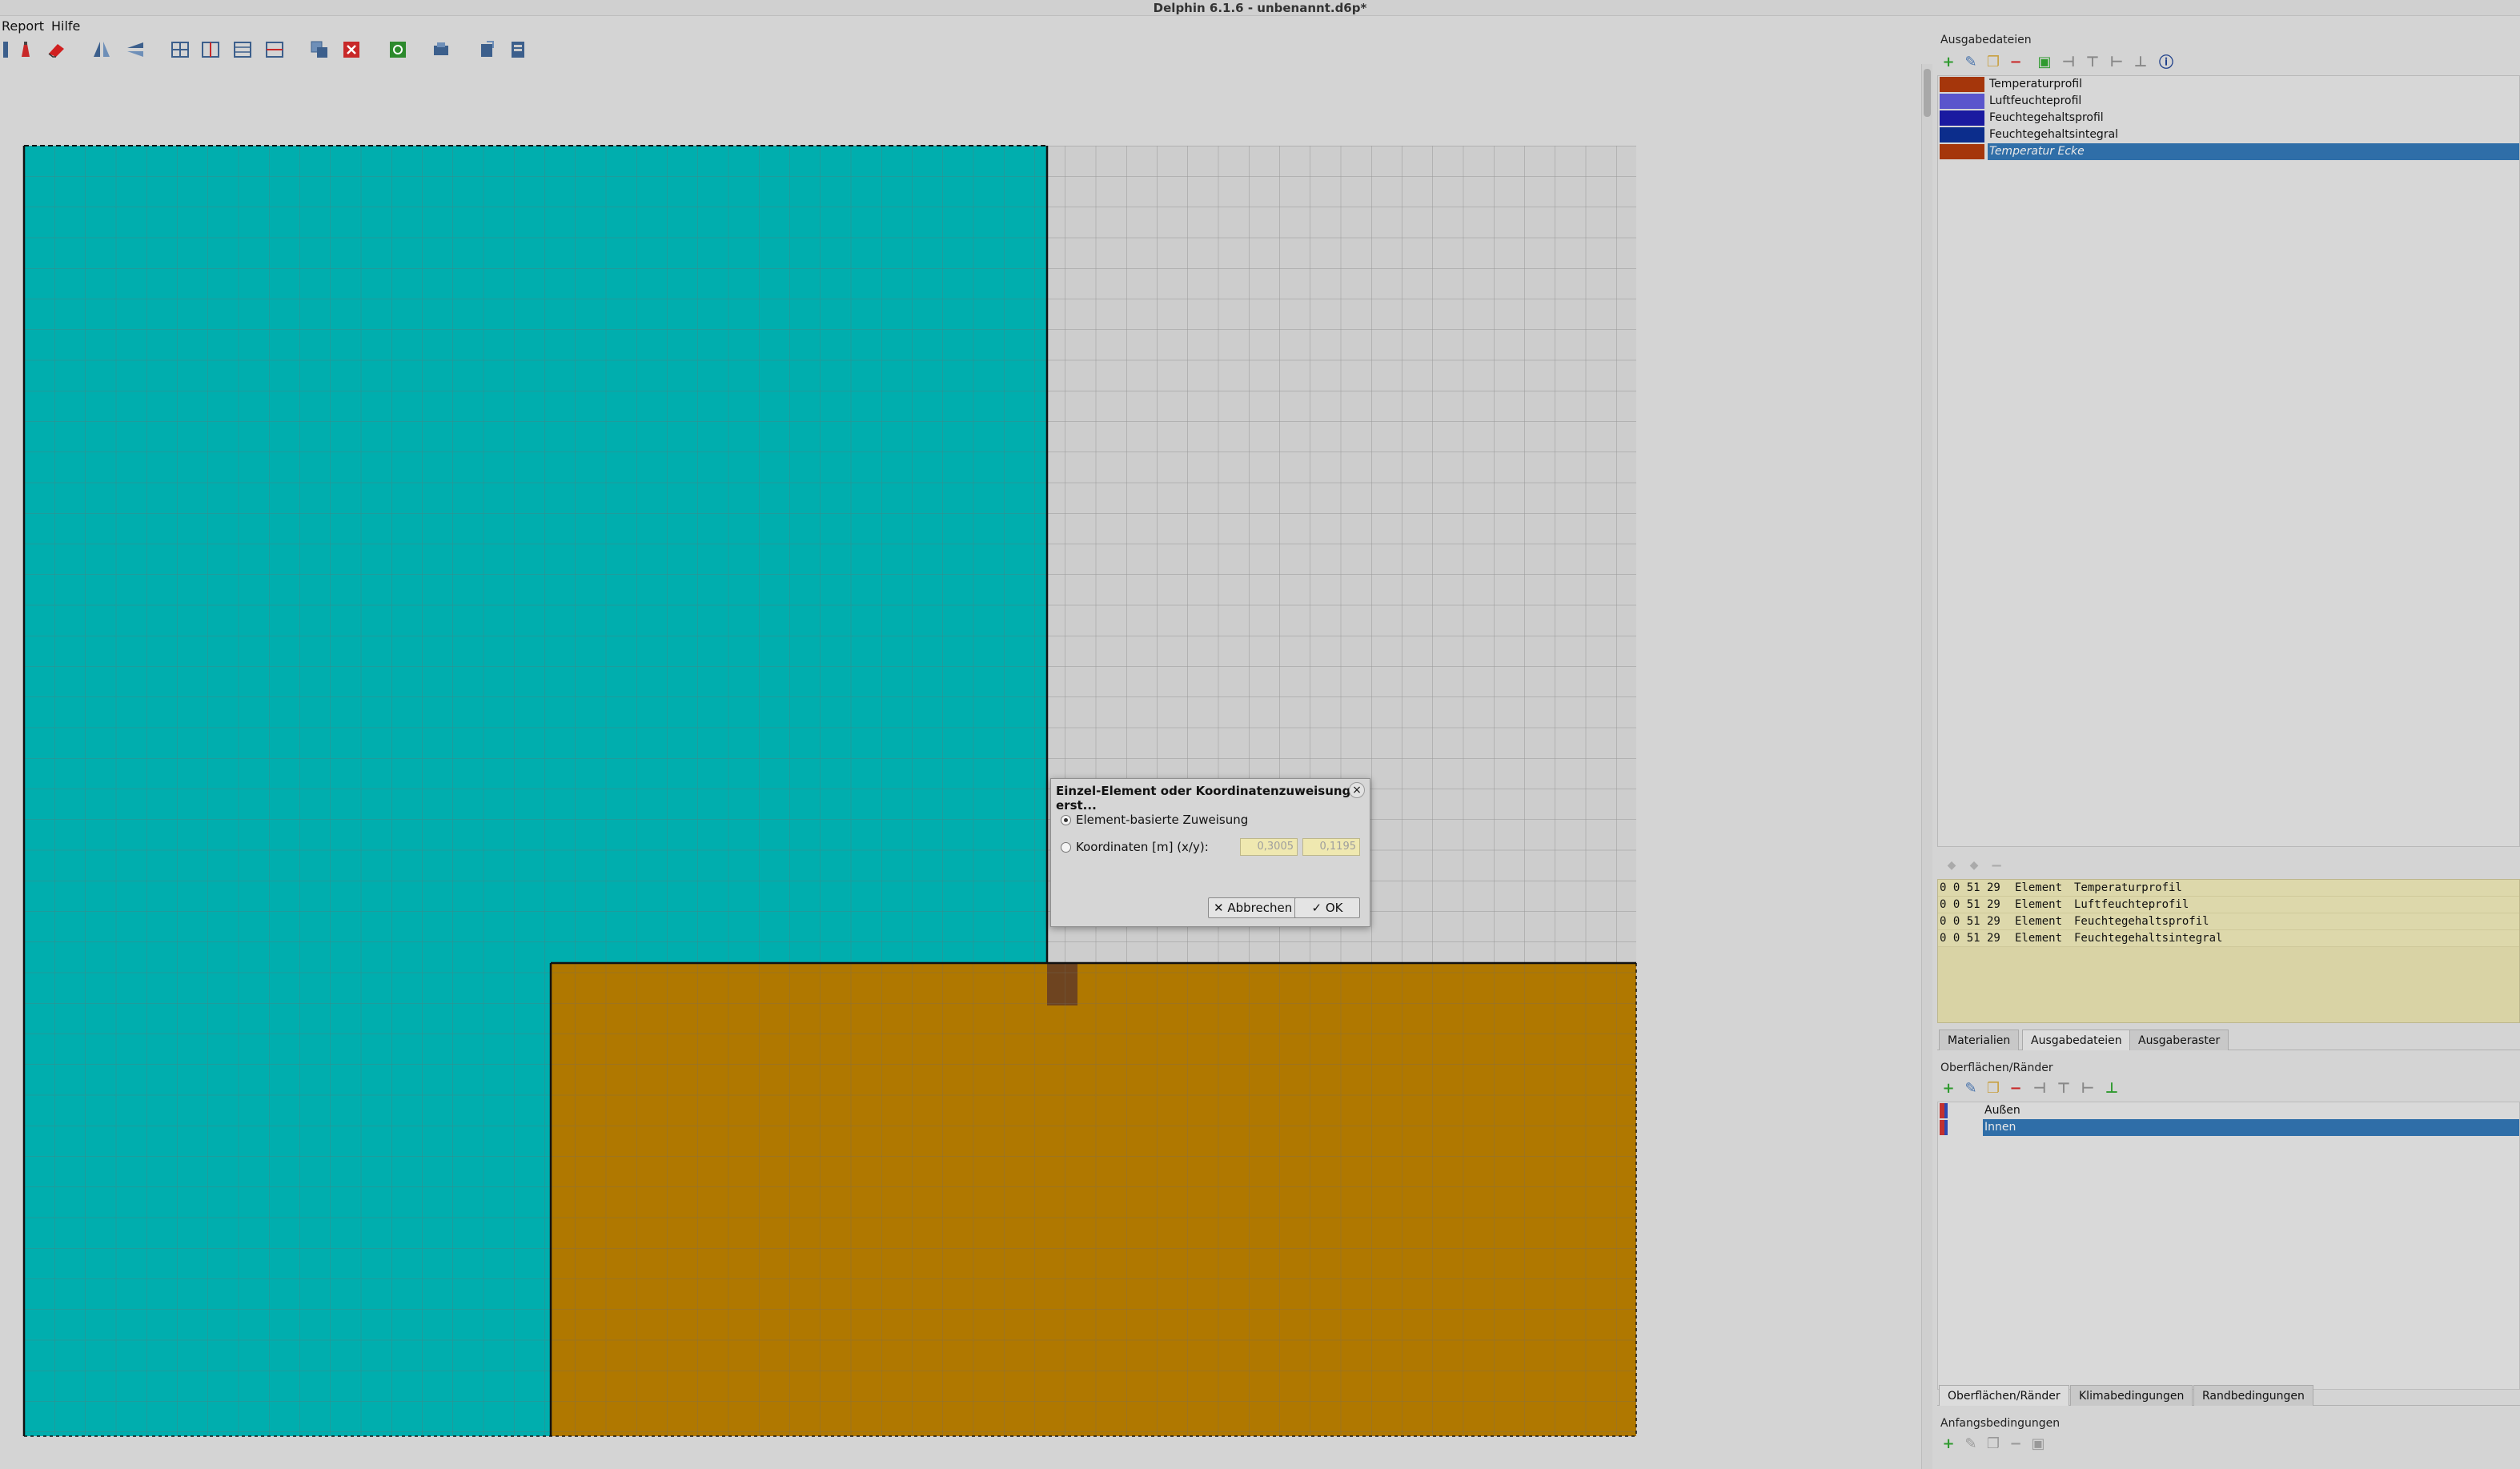  Describe the element at coordinates (180, 50) in the screenshot. I see `grid-split-icon` at that location.